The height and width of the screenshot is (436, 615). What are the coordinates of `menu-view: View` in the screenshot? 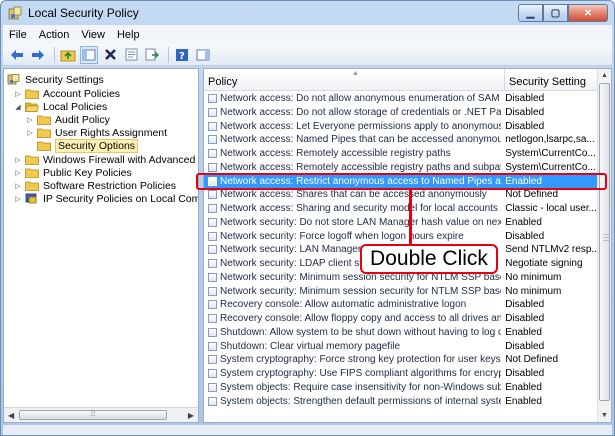 It's located at (93, 35).